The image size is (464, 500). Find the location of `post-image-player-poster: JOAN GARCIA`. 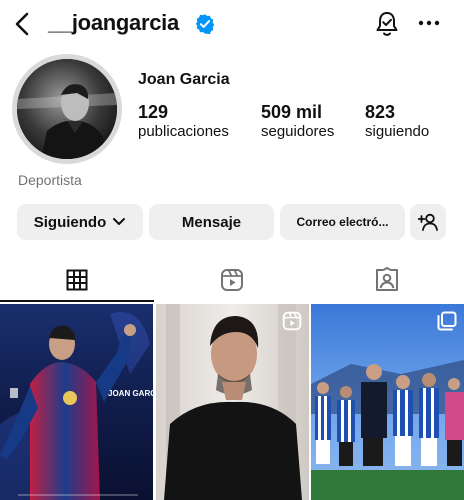

post-image-player-poster: JOAN GARCIA is located at coordinates (76, 402).